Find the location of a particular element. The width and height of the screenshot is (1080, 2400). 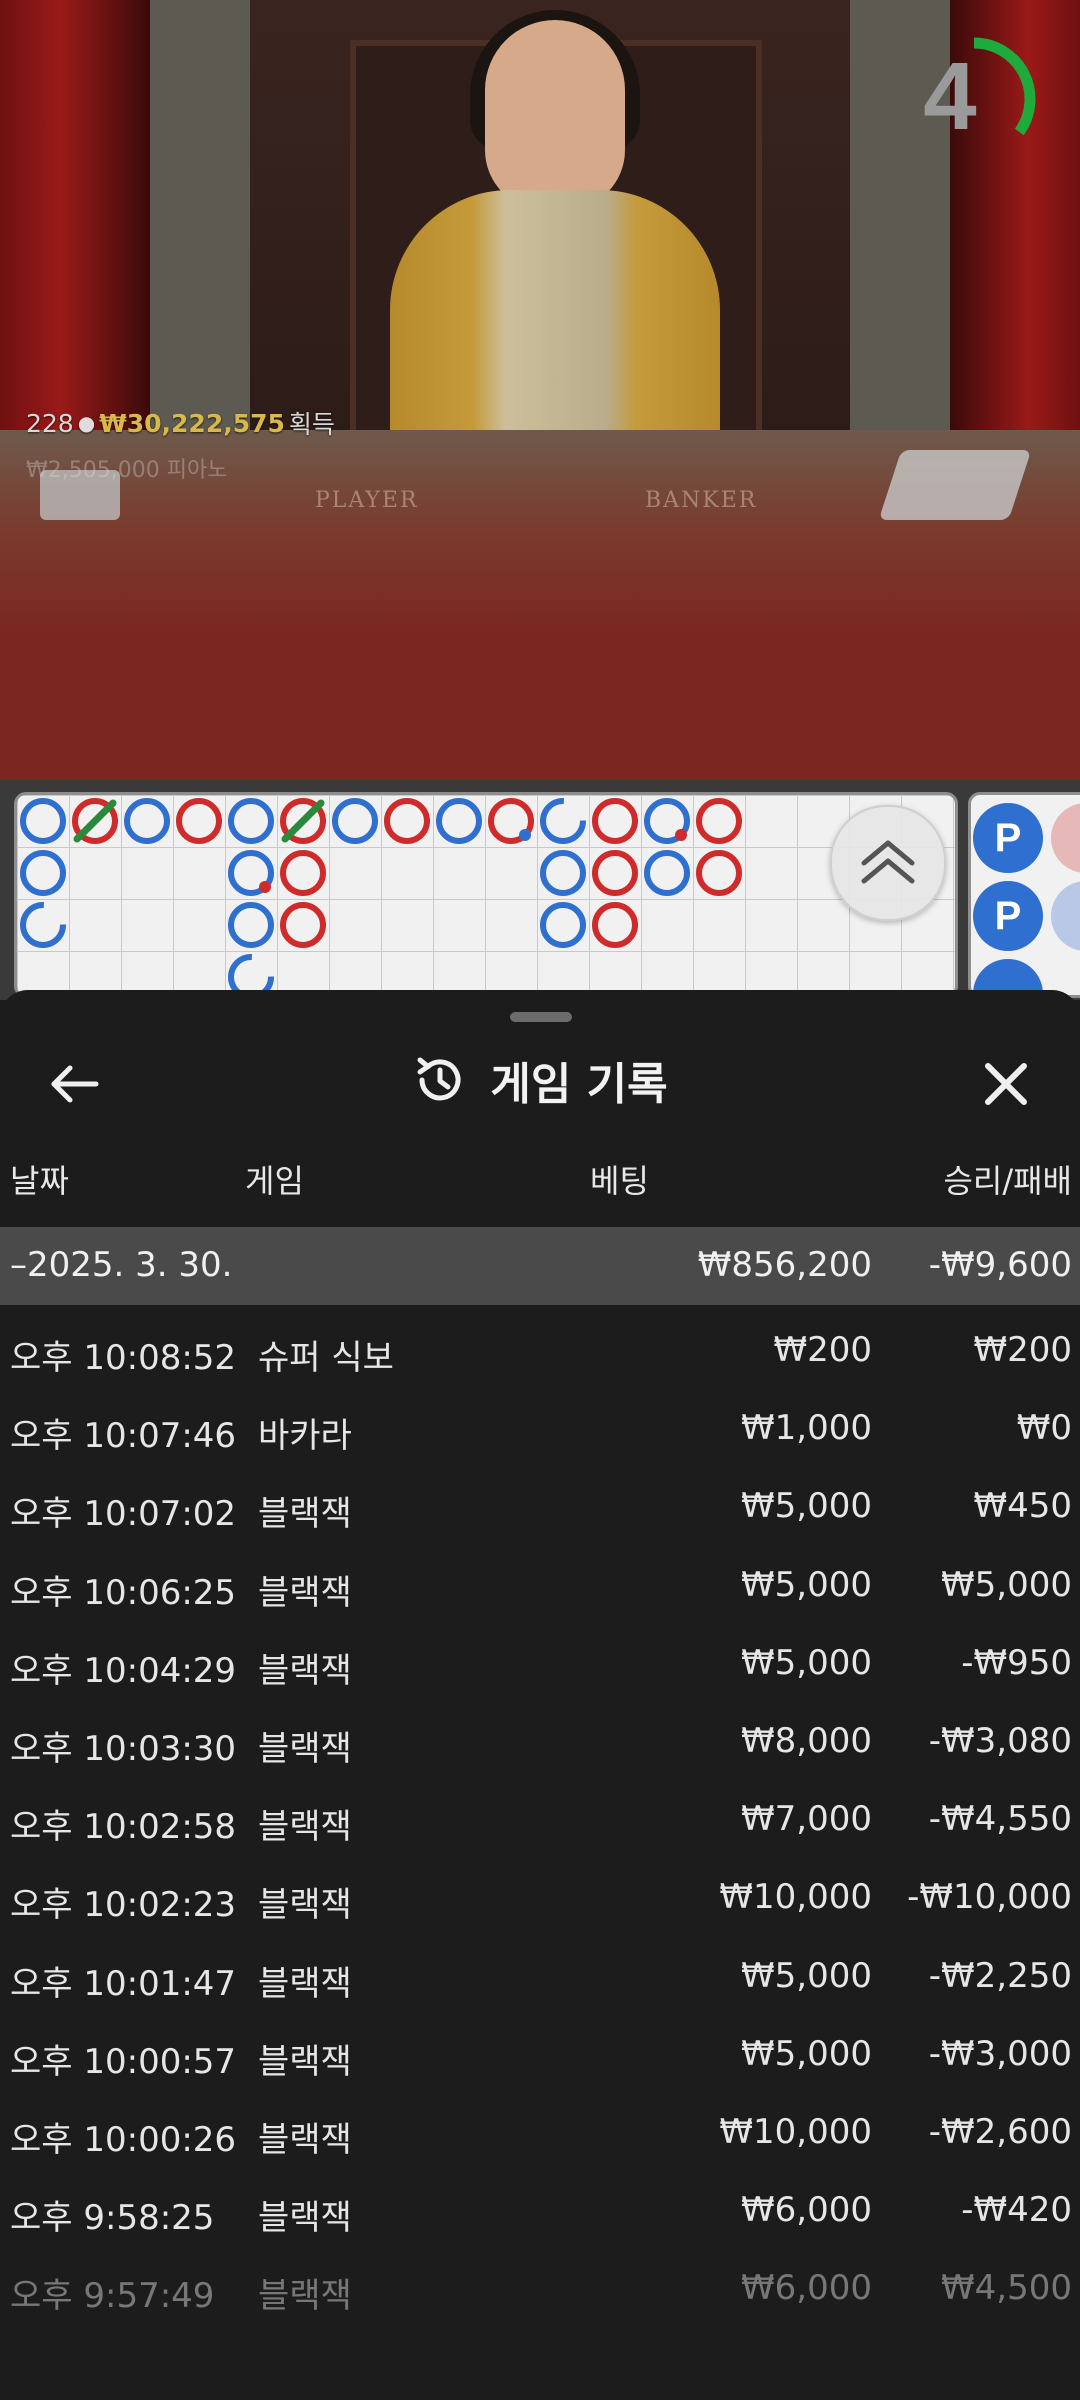

history-row: 오후 10:07:46 바카라 ₩1,000 ₩0 is located at coordinates (540, 1427).